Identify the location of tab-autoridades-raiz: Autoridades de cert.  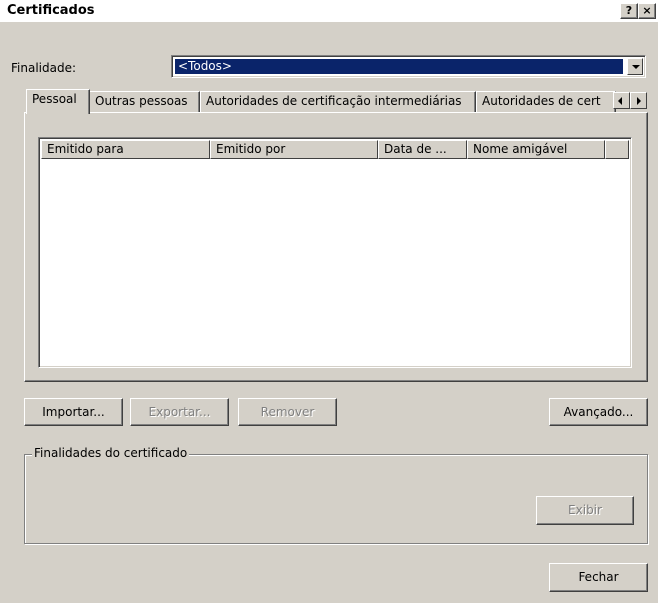
(546, 101).